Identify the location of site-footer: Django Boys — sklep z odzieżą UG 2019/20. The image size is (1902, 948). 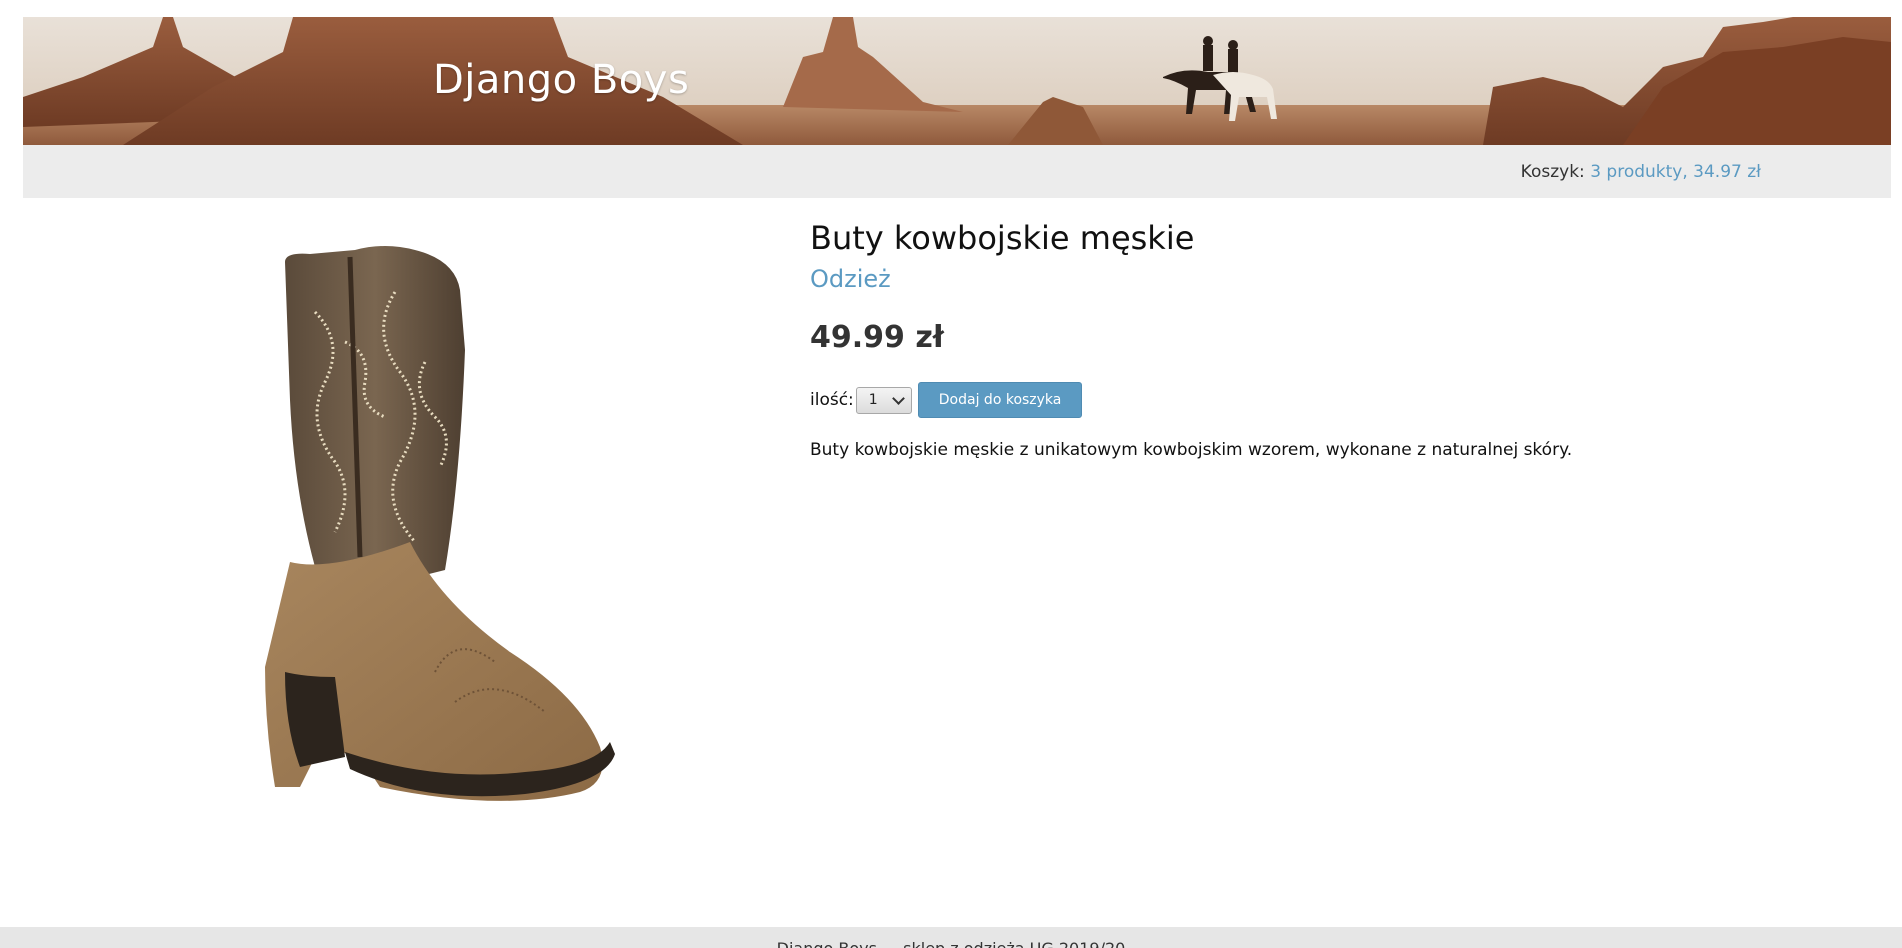
(951, 937).